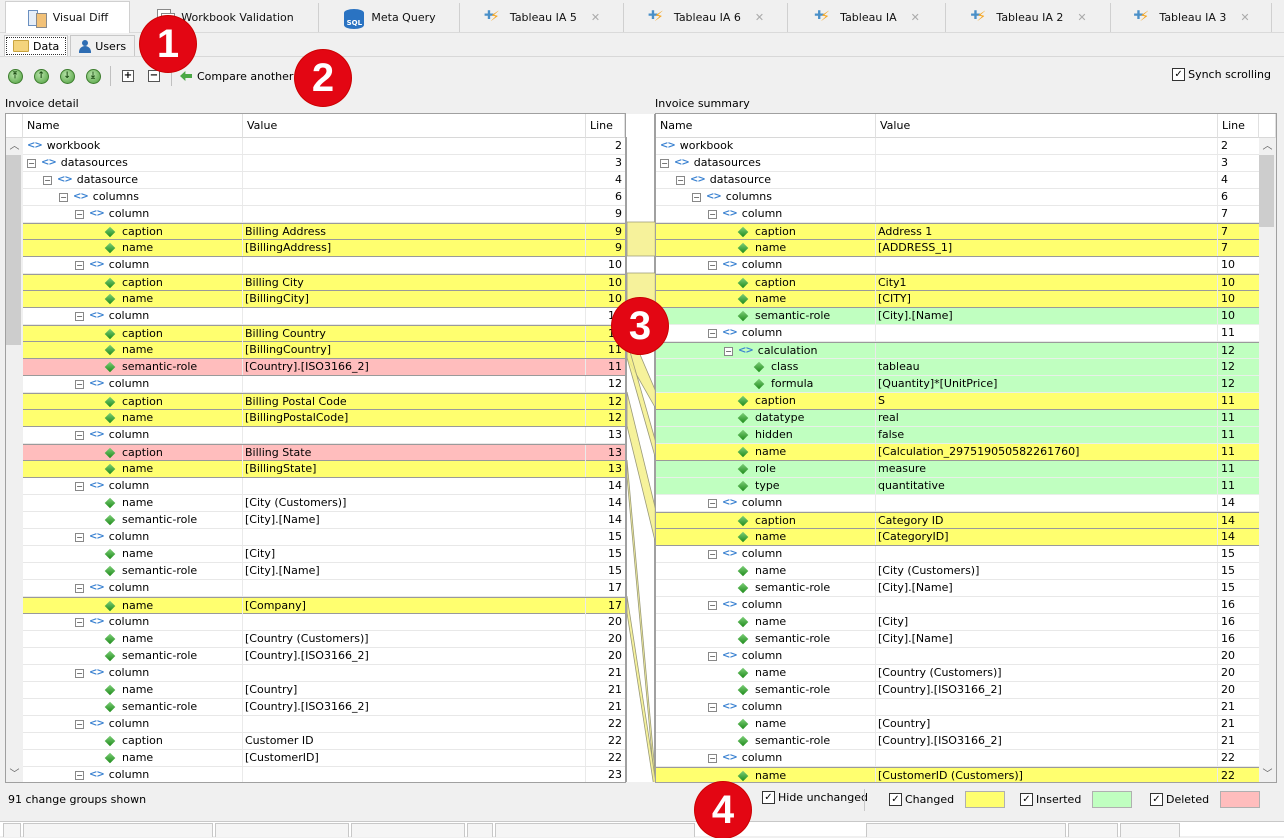  Describe the element at coordinates (324, 401) in the screenshot. I see `tree-row: caption Billing Postal Code 12` at that location.